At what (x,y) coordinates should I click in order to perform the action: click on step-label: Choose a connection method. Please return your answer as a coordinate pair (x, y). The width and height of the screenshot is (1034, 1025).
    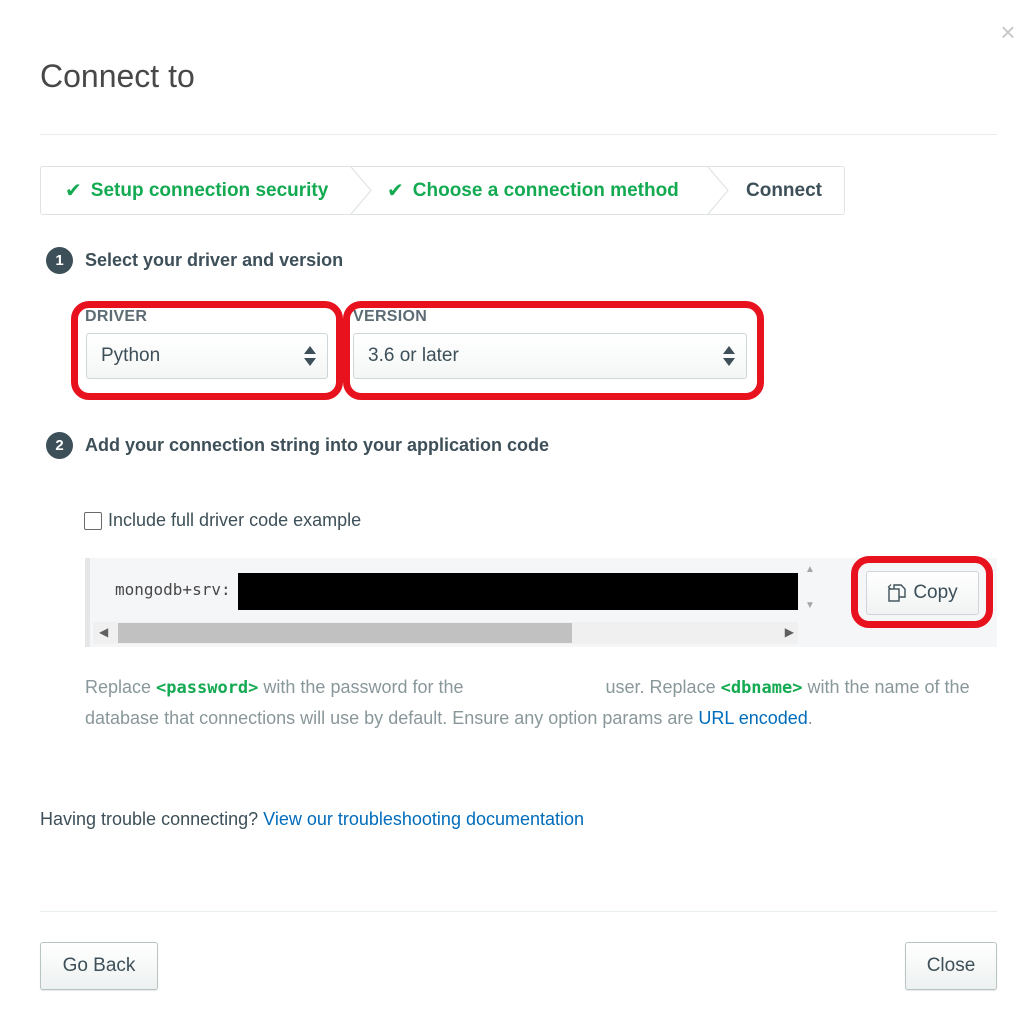
    Looking at the image, I should click on (545, 190).